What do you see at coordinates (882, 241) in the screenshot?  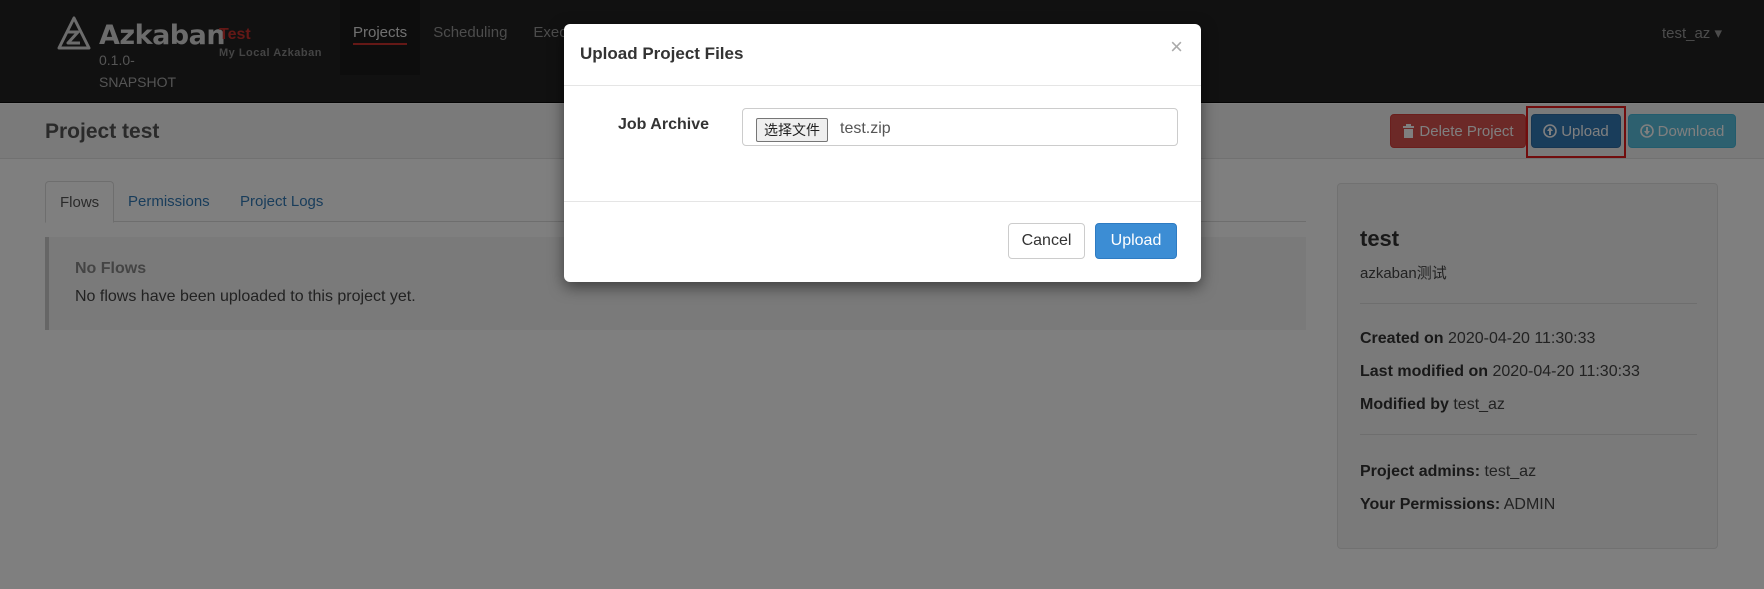 I see `modal-footer: Cancel Upload` at bounding box center [882, 241].